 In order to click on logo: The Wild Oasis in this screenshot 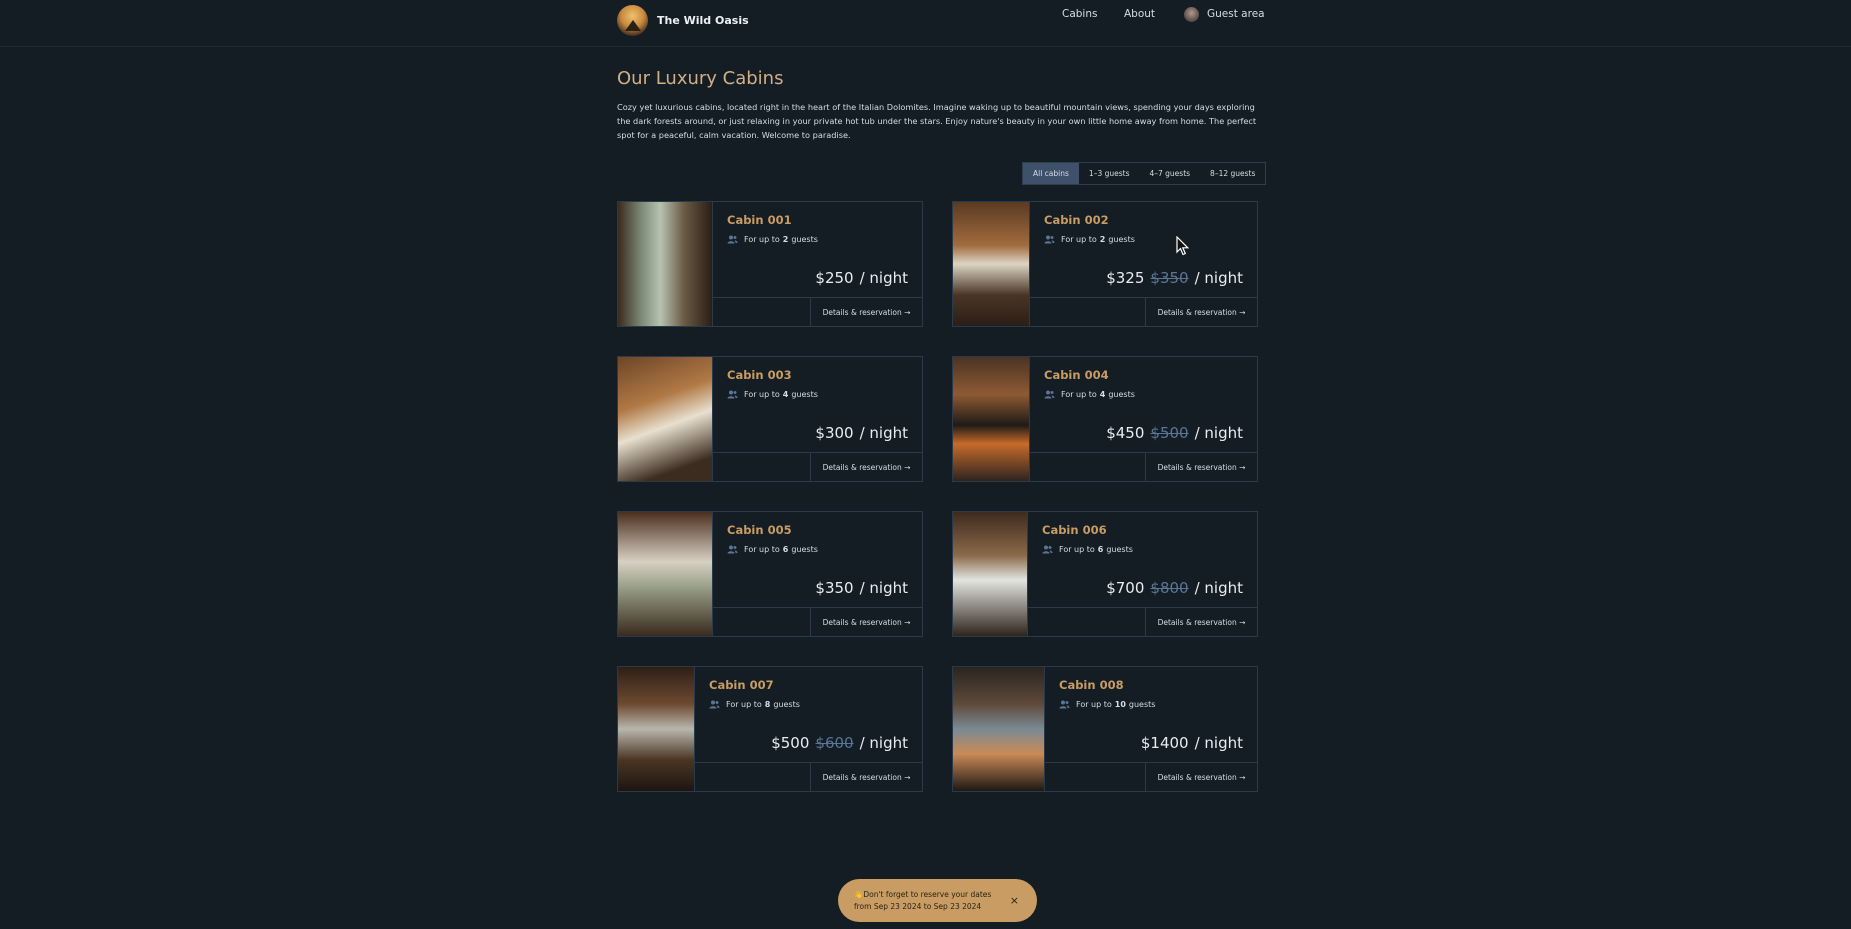, I will do `click(683, 20)`.